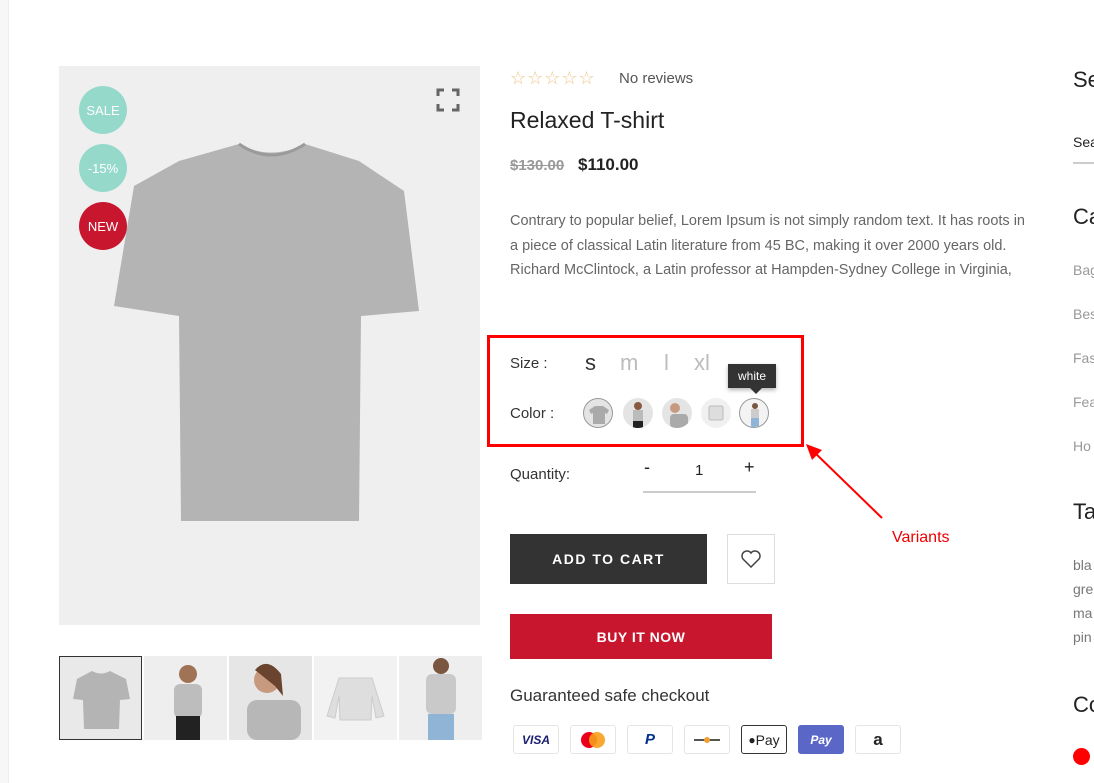  I want to click on quantity-decrement-button: -, so click(647, 467).